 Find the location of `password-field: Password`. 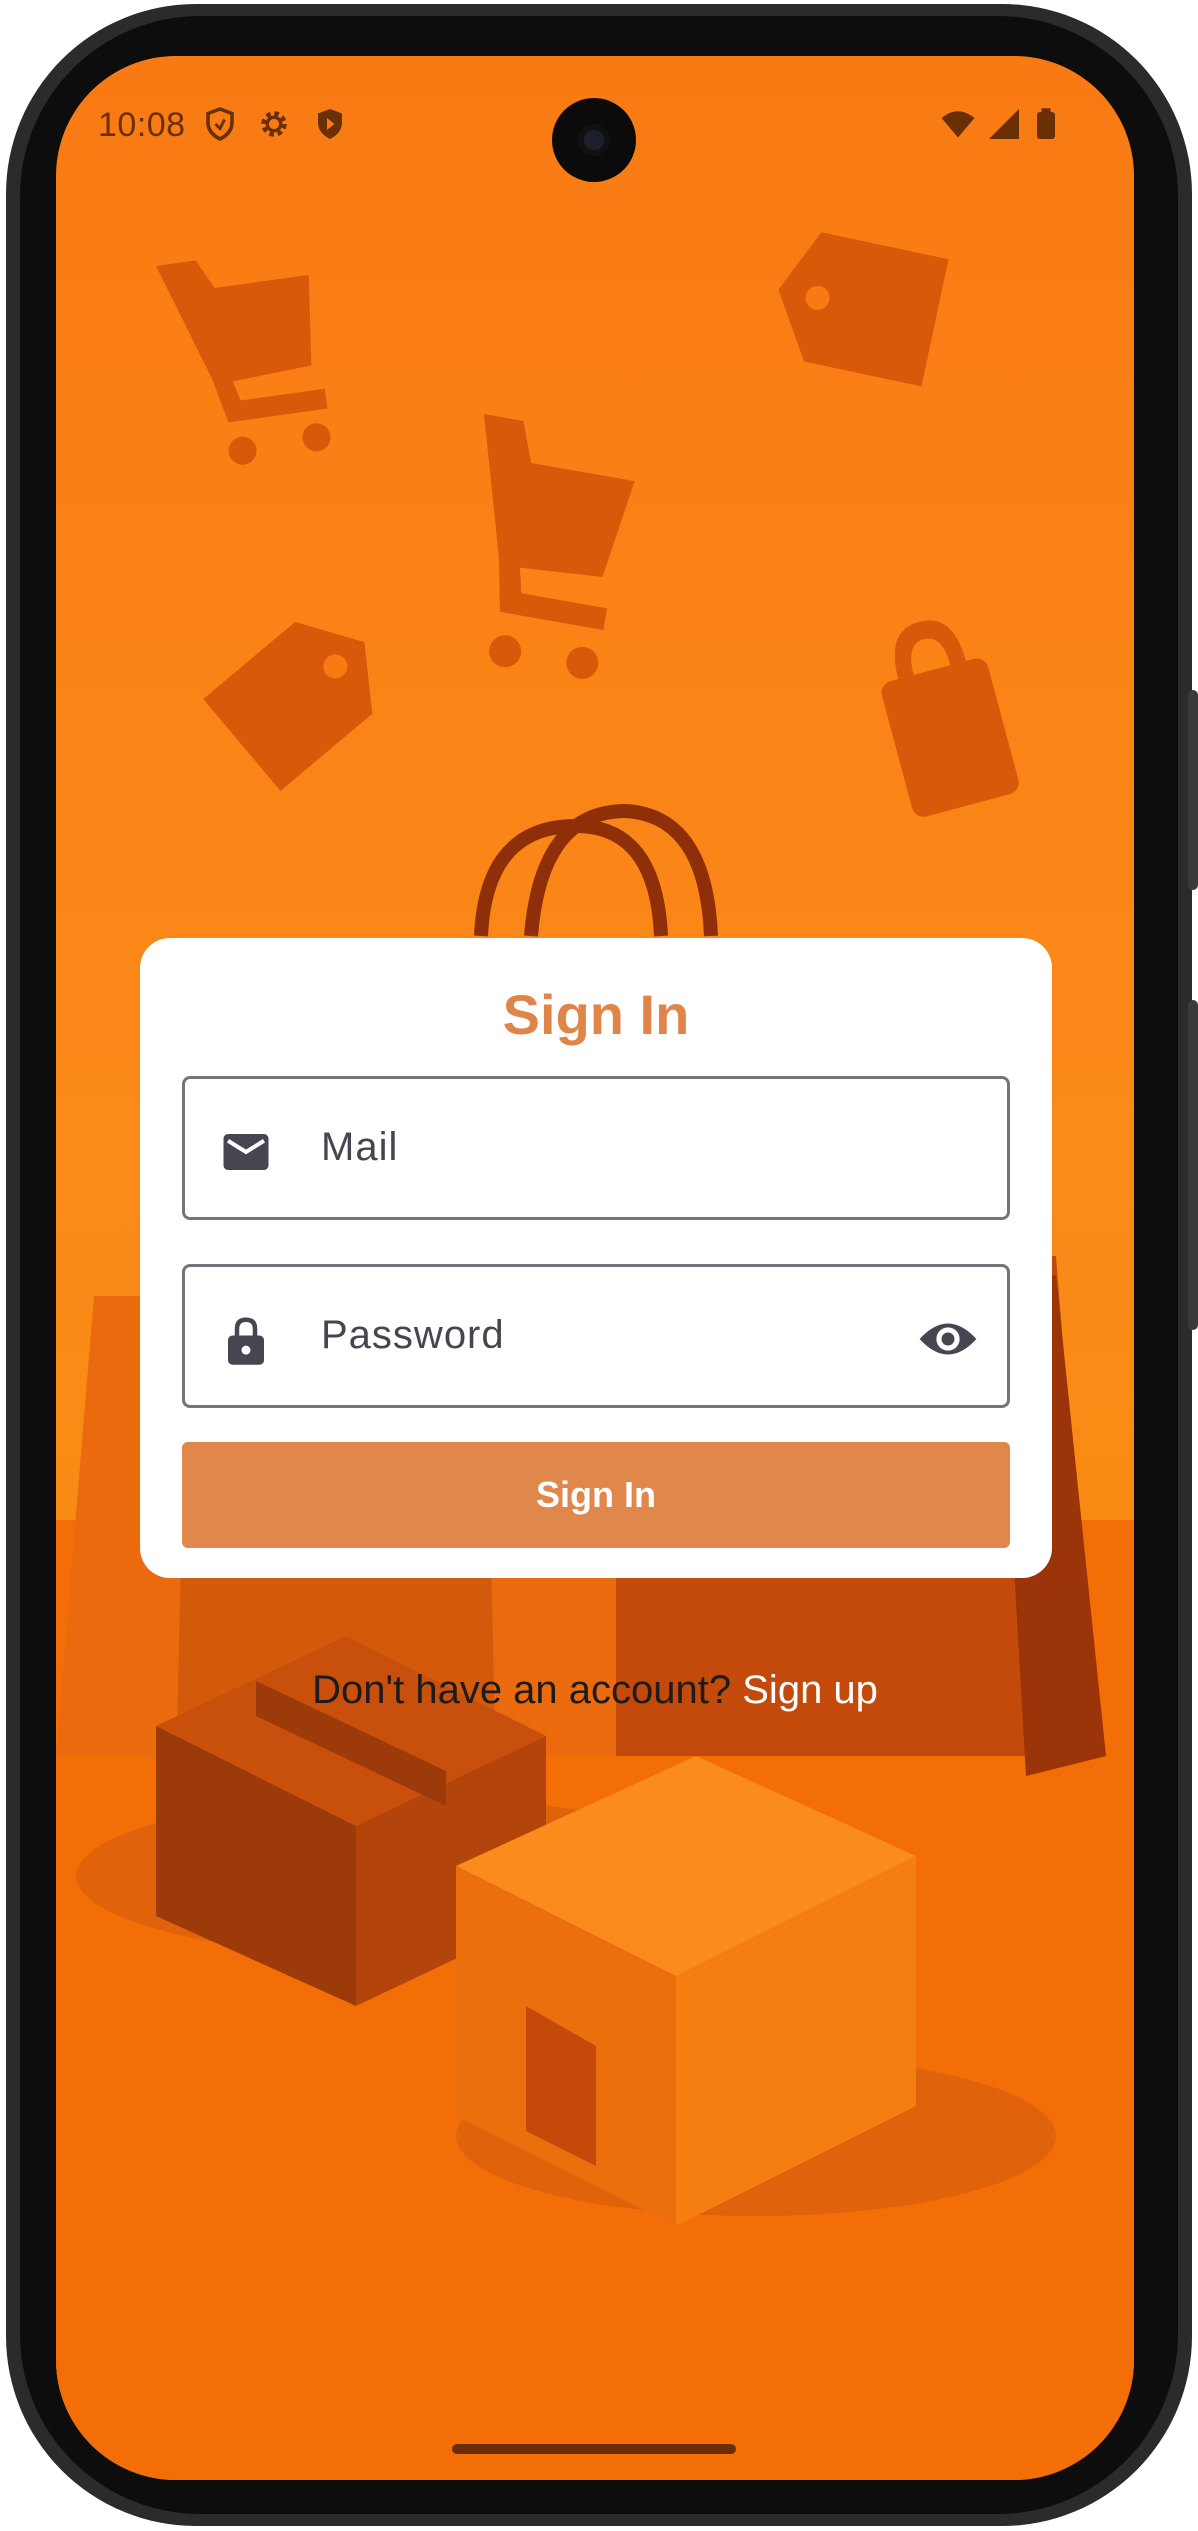

password-field: Password is located at coordinates (596, 1336).